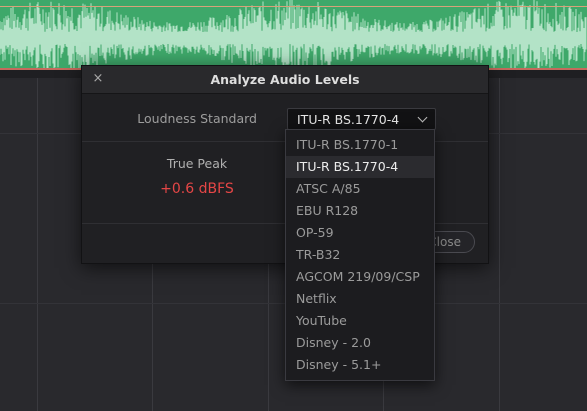 The image size is (587, 411). Describe the element at coordinates (360, 211) in the screenshot. I see `dropdown-option: EBU R128` at that location.